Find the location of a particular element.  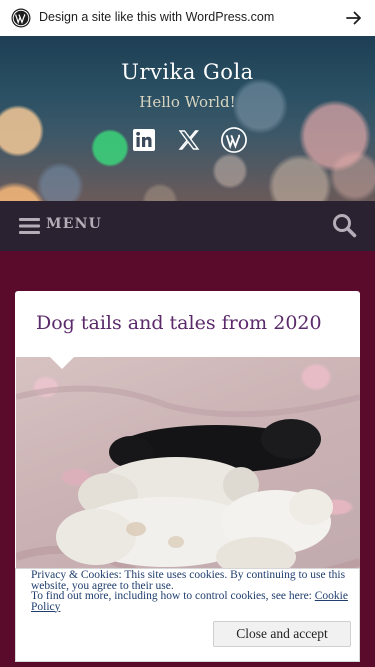

site-title: Urvika Gola is located at coordinates (187, 72).